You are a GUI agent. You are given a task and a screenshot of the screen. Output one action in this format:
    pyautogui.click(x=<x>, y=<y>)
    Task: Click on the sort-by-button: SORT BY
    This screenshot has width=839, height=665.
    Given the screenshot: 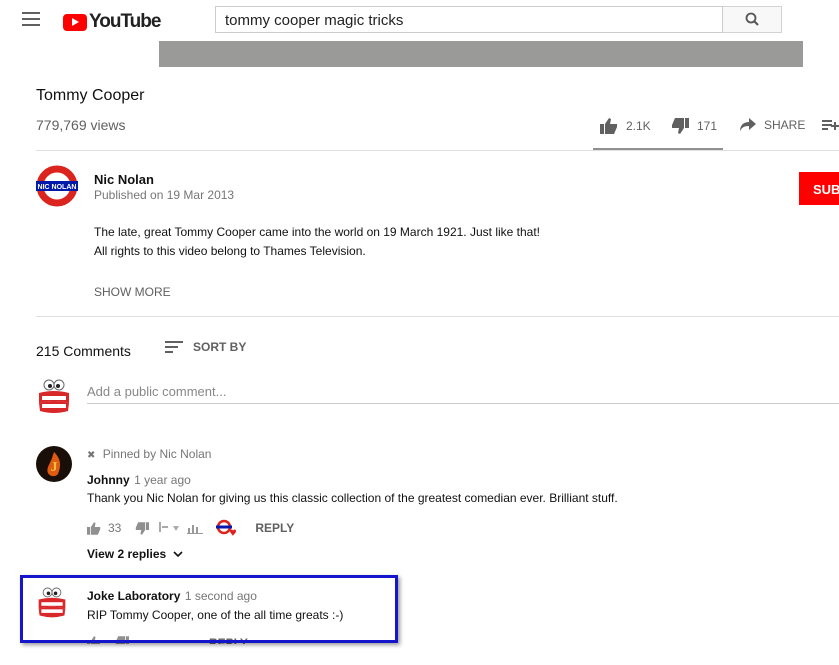 What is the action you would take?
    pyautogui.click(x=205, y=347)
    